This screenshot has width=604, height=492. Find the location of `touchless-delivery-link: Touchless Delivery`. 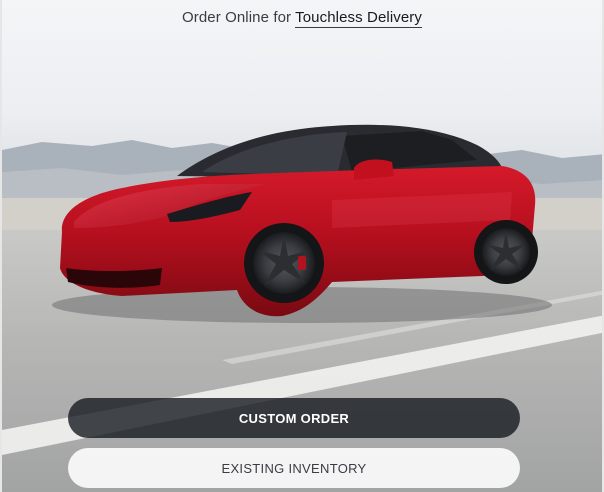

touchless-delivery-link: Touchless Delivery is located at coordinates (358, 18).